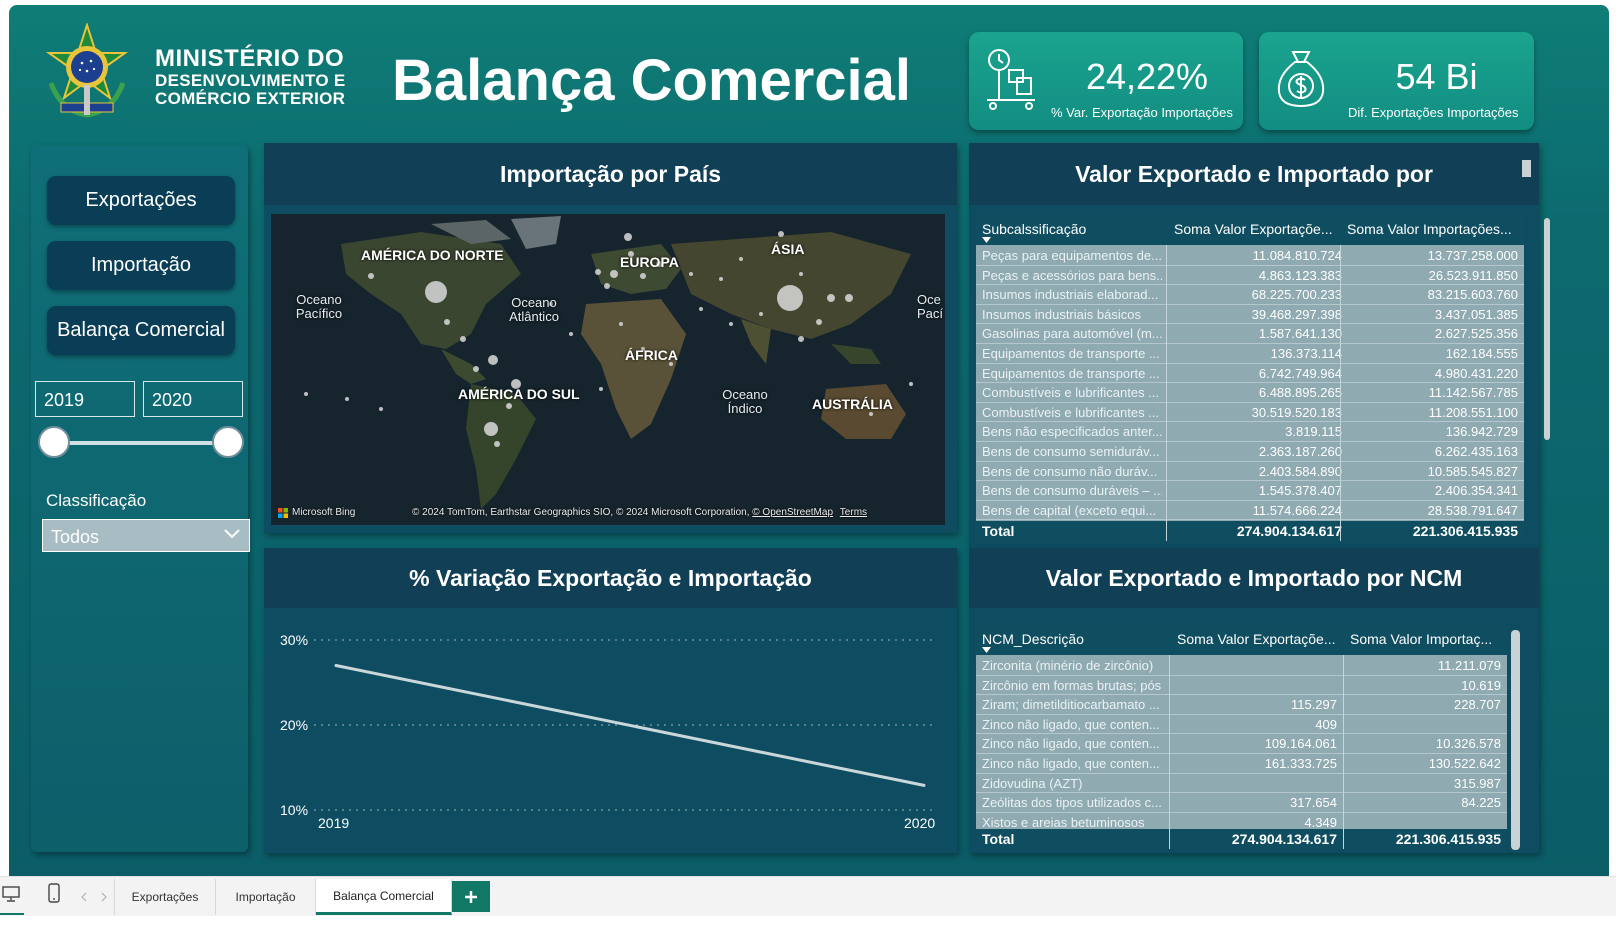 The height and width of the screenshot is (942, 1616). Describe the element at coordinates (165, 897) in the screenshot. I see `tab-exportacoes: Exportações` at that location.